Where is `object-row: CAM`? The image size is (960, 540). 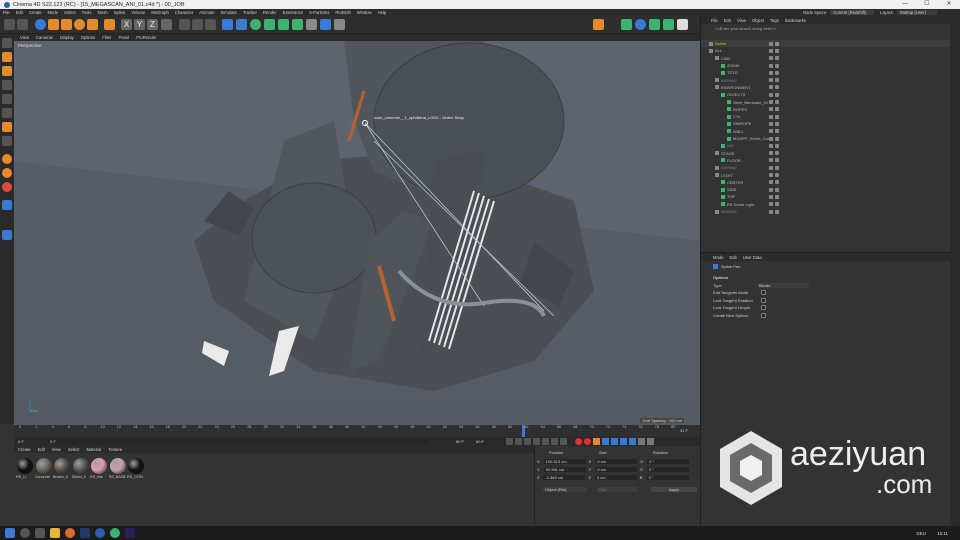
object-row: CAM is located at coordinates (826, 58).